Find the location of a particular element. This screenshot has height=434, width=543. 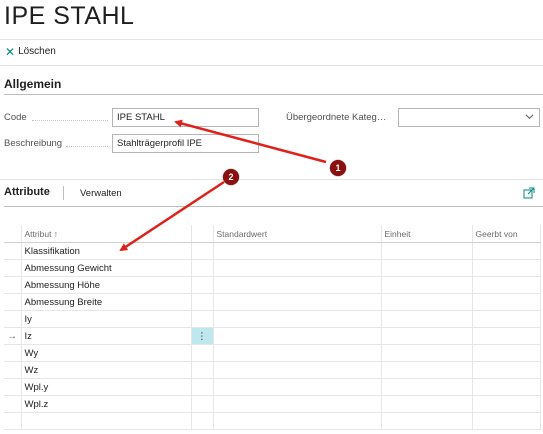

attribute-name-cell: Wy is located at coordinates (106, 353).